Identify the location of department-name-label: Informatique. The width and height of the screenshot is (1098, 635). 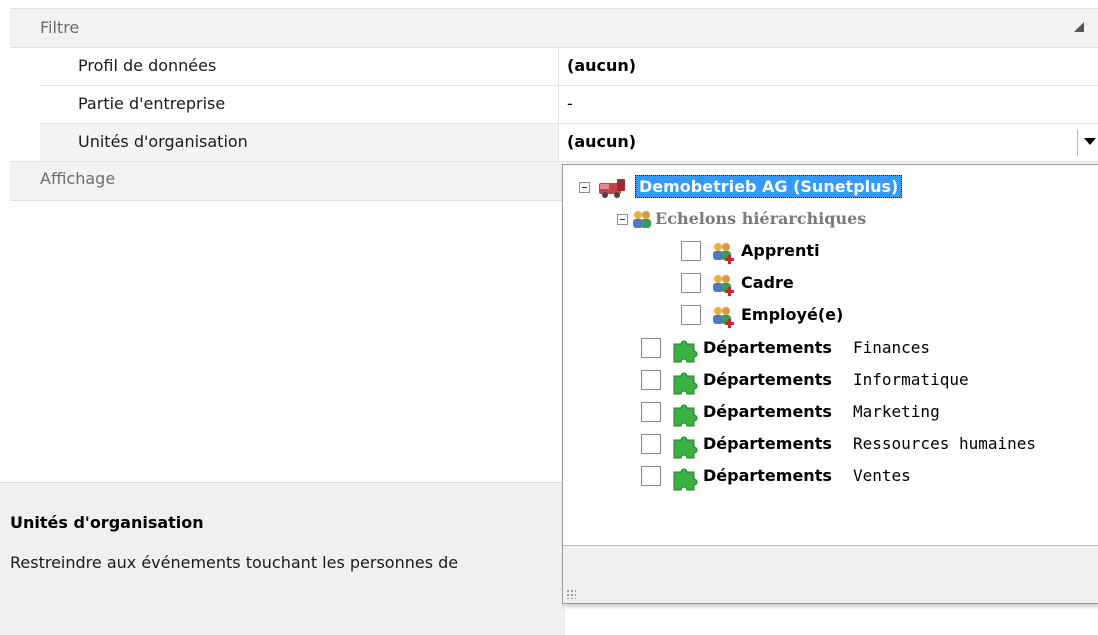
(911, 379).